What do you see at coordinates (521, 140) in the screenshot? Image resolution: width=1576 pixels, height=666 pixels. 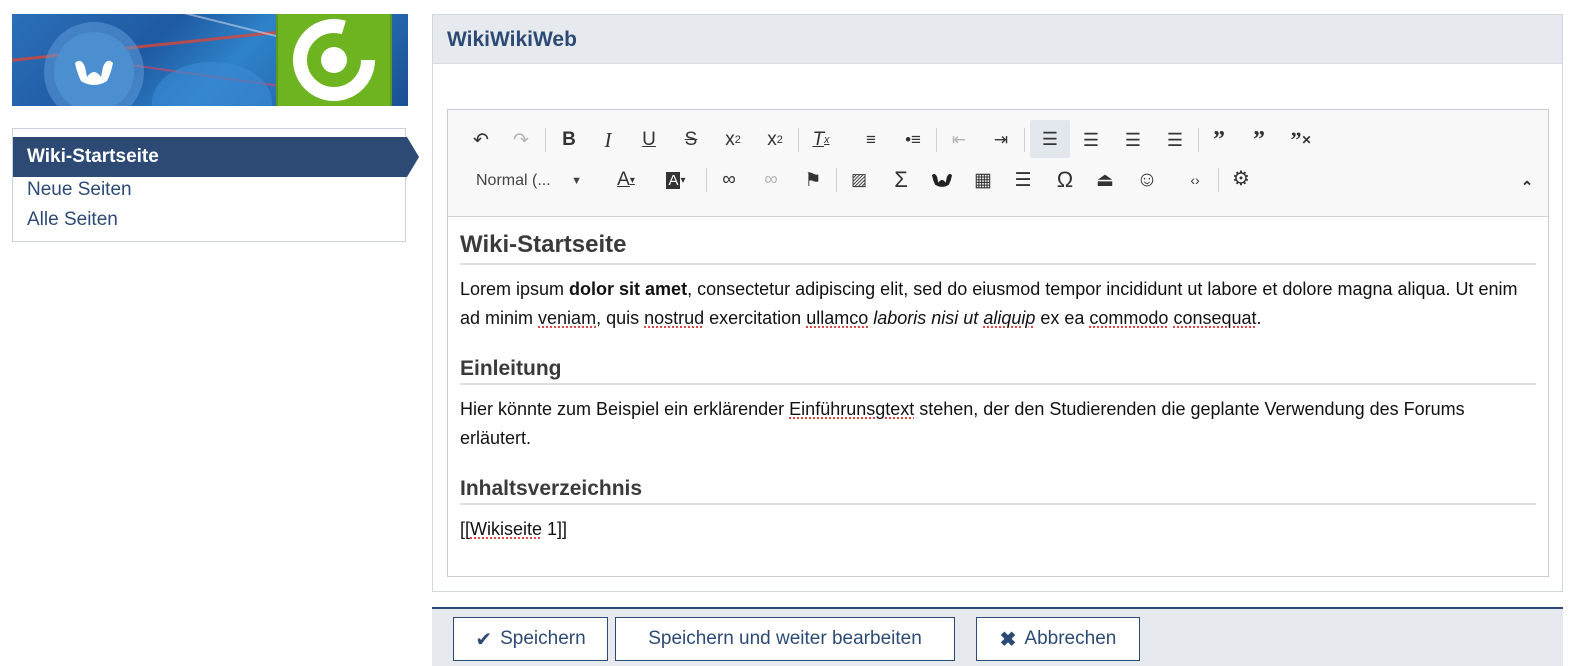 I see `redo-icon: ↷` at bounding box center [521, 140].